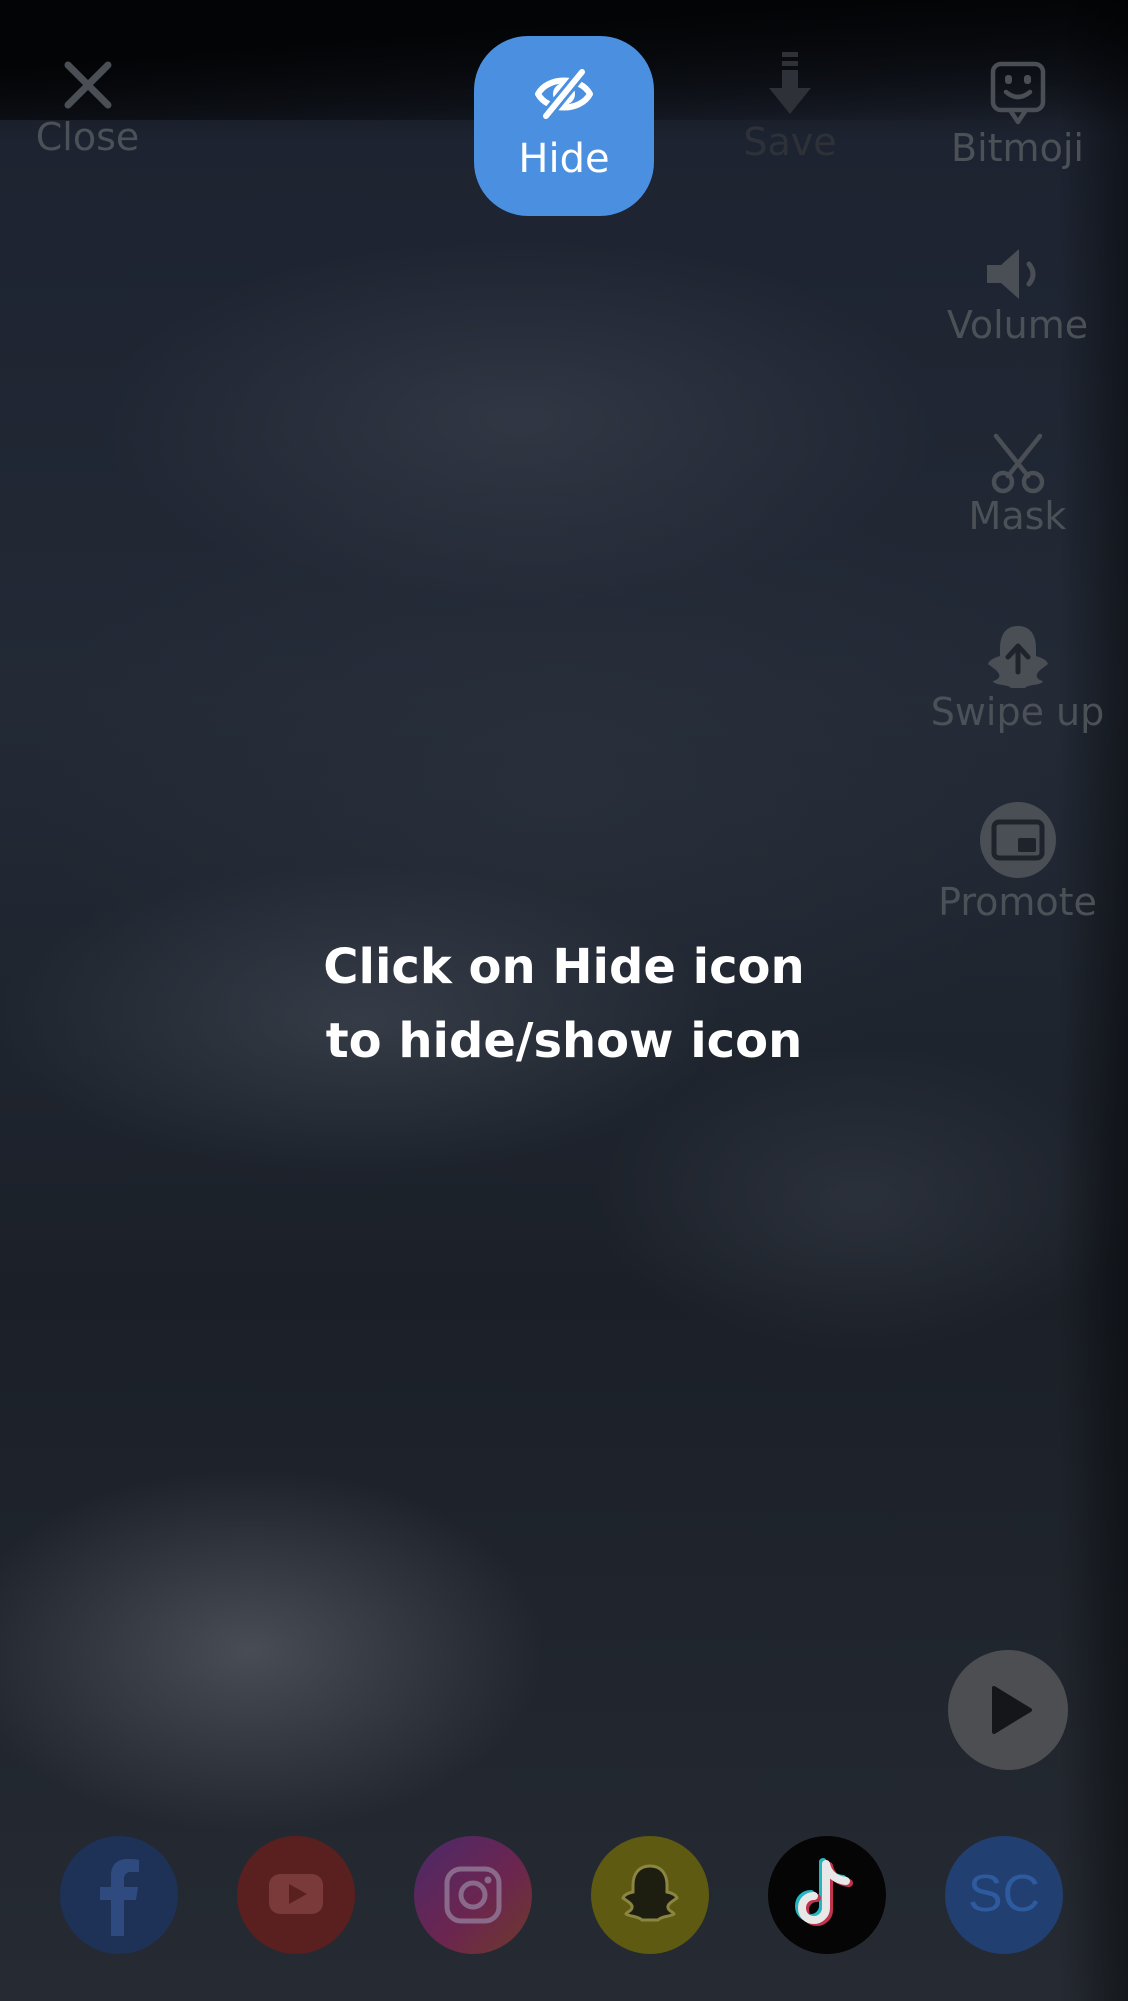  I want to click on bitmoji-icon, so click(1017, 93).